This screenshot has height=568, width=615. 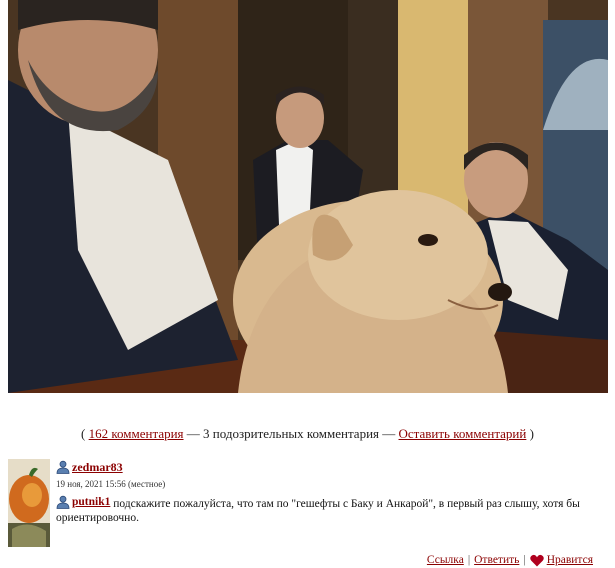 What do you see at coordinates (496, 560) in the screenshot?
I see `reply-button: Ответить` at bounding box center [496, 560].